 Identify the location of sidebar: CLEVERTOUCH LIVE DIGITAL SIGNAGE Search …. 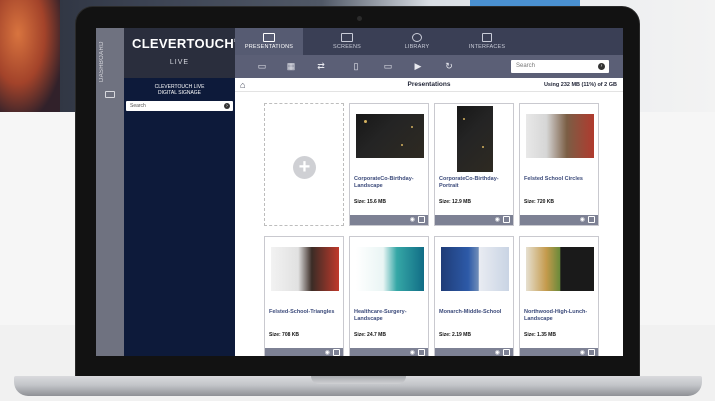
(179, 217).